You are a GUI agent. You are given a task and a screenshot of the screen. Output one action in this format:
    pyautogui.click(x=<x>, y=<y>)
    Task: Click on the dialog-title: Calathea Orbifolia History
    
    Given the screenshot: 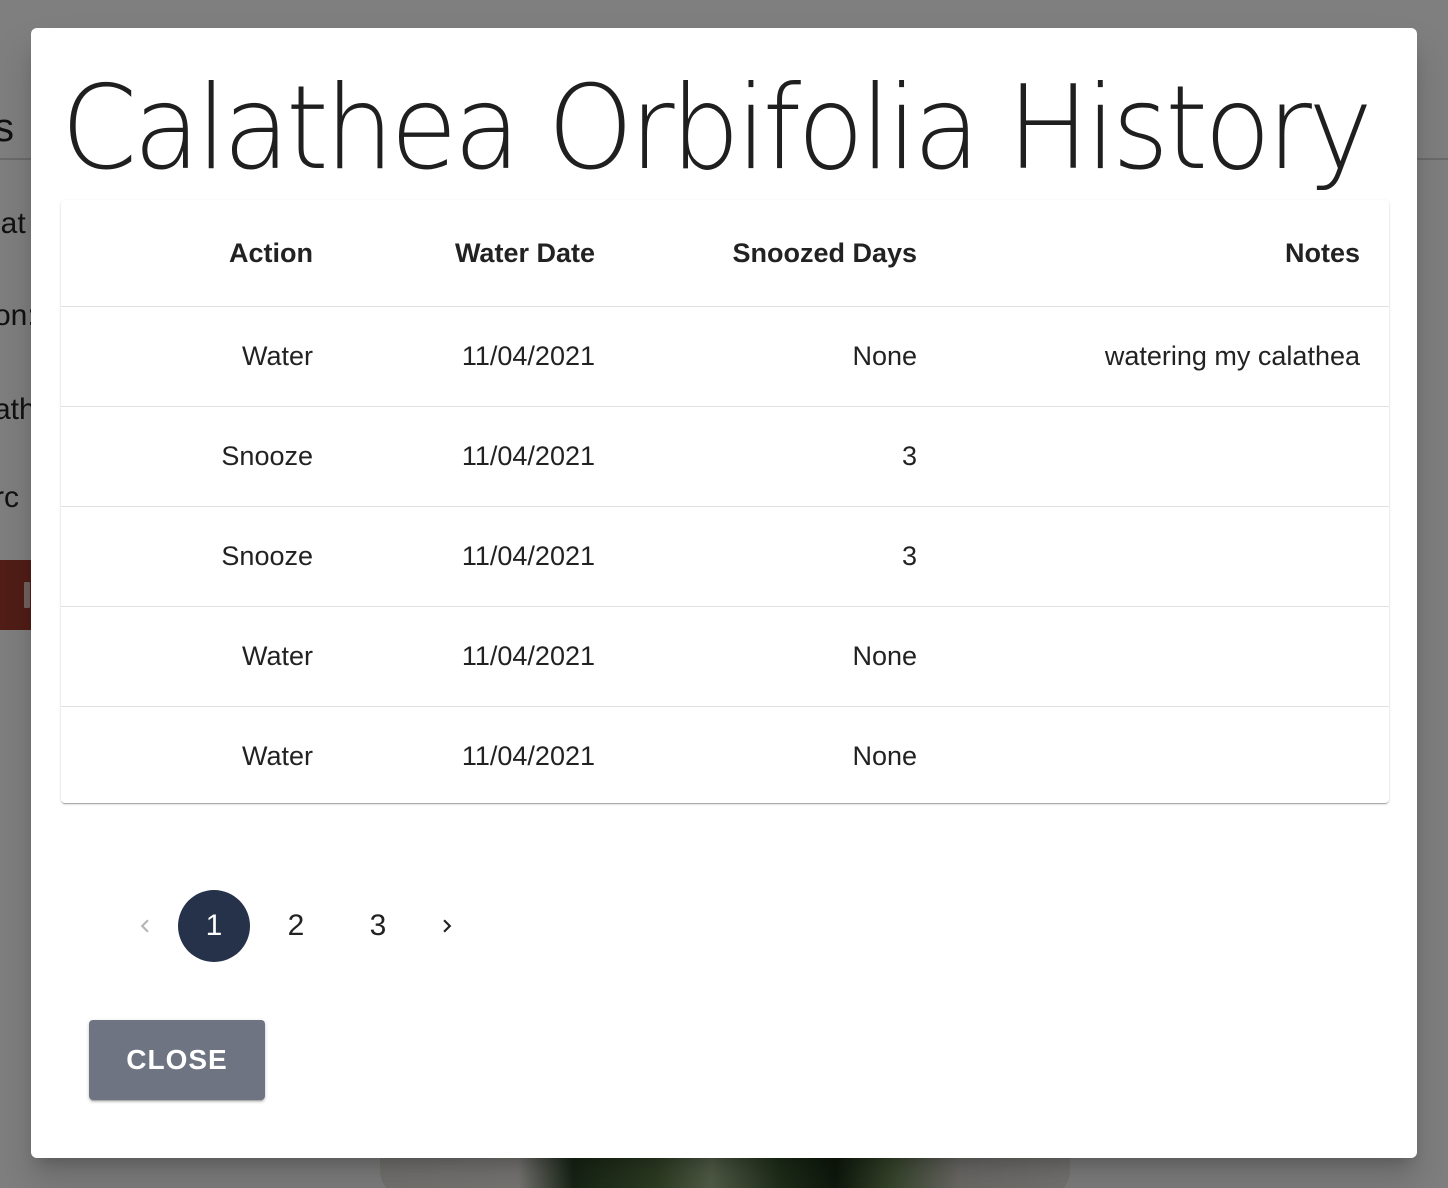 What is the action you would take?
    pyautogui.click(x=717, y=128)
    